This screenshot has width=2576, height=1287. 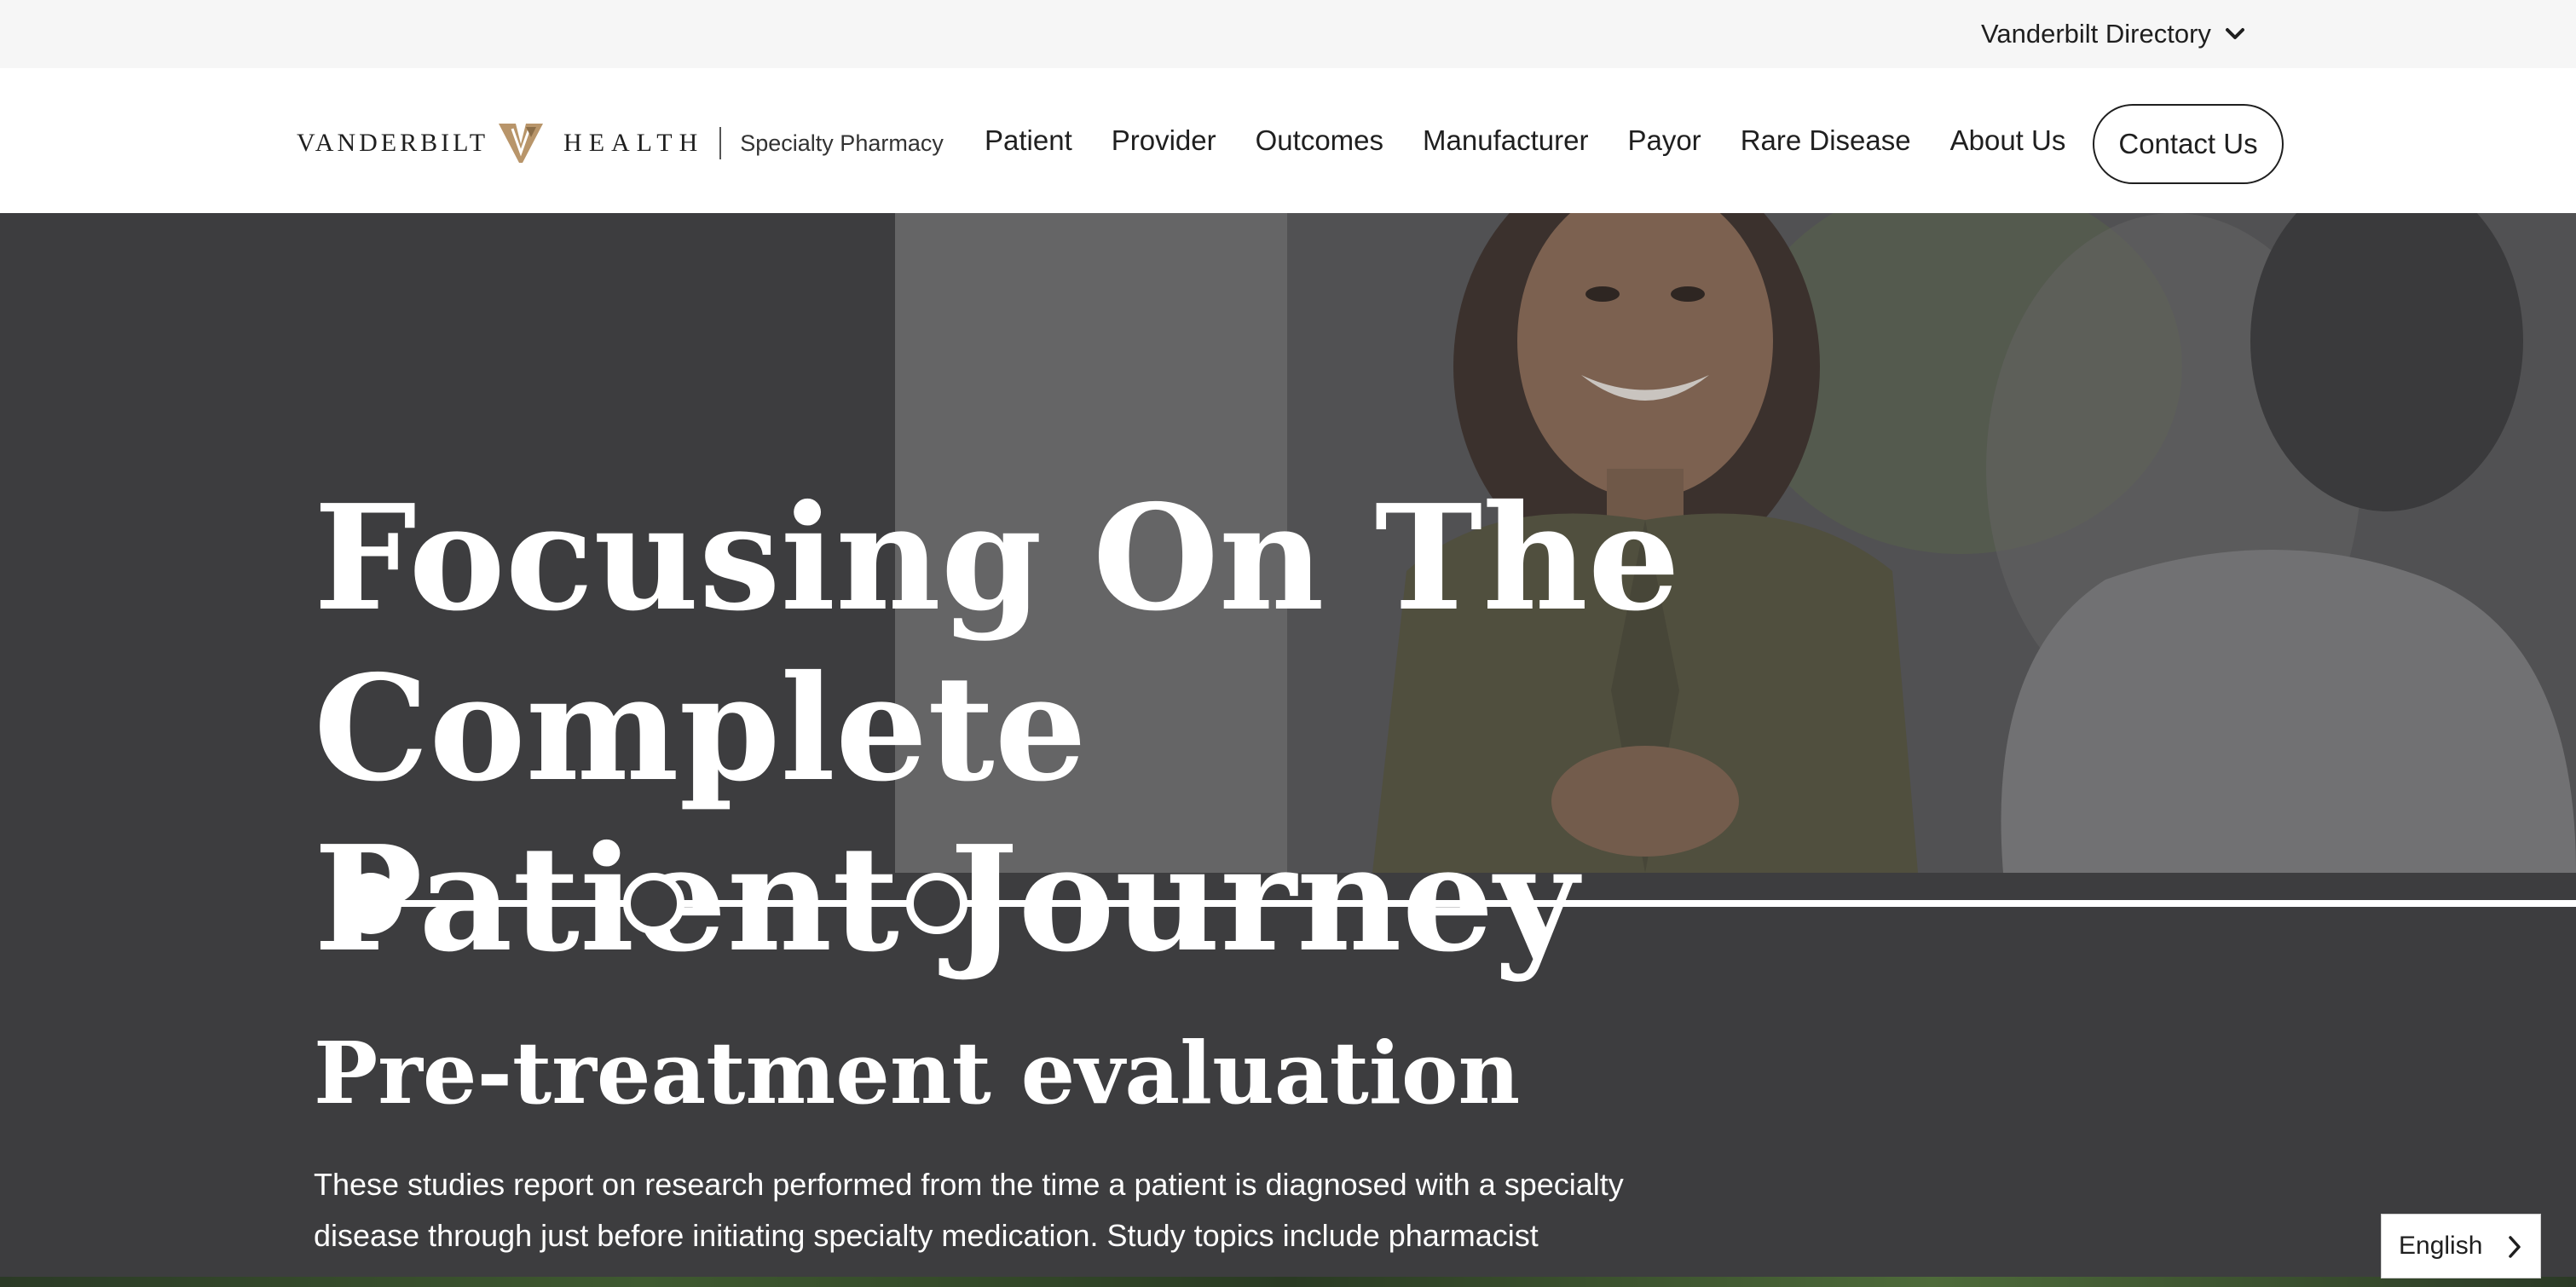 What do you see at coordinates (1826, 140) in the screenshot?
I see `nav-item-rare-disease: Rare Disease` at bounding box center [1826, 140].